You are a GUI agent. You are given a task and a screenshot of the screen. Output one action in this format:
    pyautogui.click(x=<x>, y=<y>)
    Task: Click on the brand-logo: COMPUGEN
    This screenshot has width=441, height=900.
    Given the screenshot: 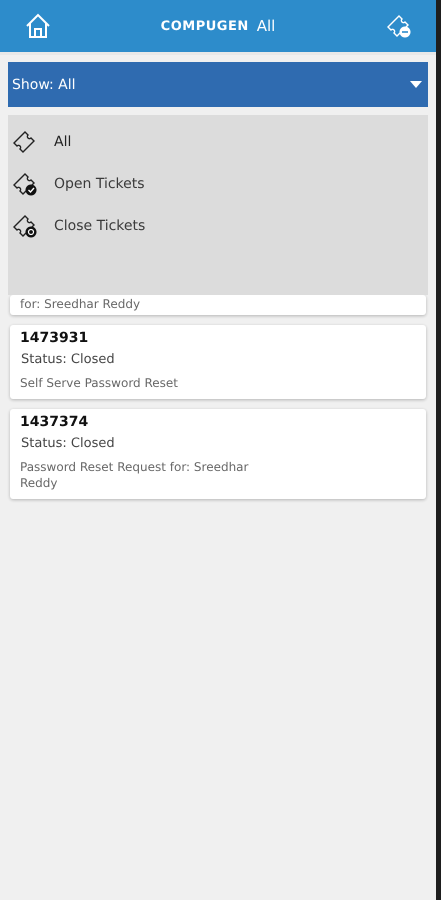 What is the action you would take?
    pyautogui.click(x=204, y=26)
    